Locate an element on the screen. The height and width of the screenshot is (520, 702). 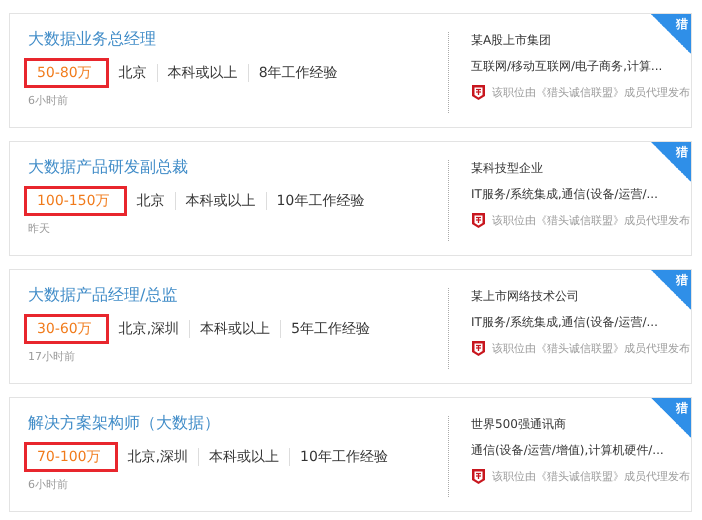
company-name-link: 某A股上市集团 is located at coordinates (511, 40).